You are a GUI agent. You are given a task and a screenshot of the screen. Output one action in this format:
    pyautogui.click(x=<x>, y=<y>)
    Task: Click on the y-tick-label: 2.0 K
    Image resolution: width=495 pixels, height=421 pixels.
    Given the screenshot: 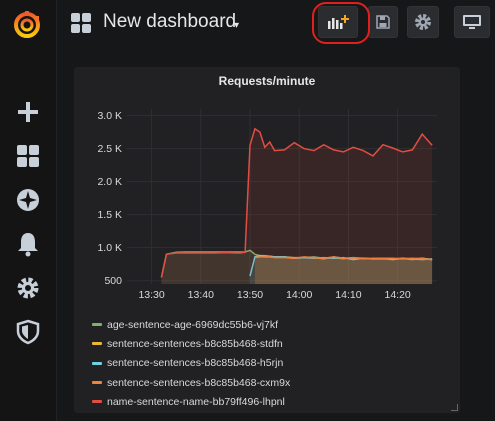 What is the action you would take?
    pyautogui.click(x=109, y=182)
    